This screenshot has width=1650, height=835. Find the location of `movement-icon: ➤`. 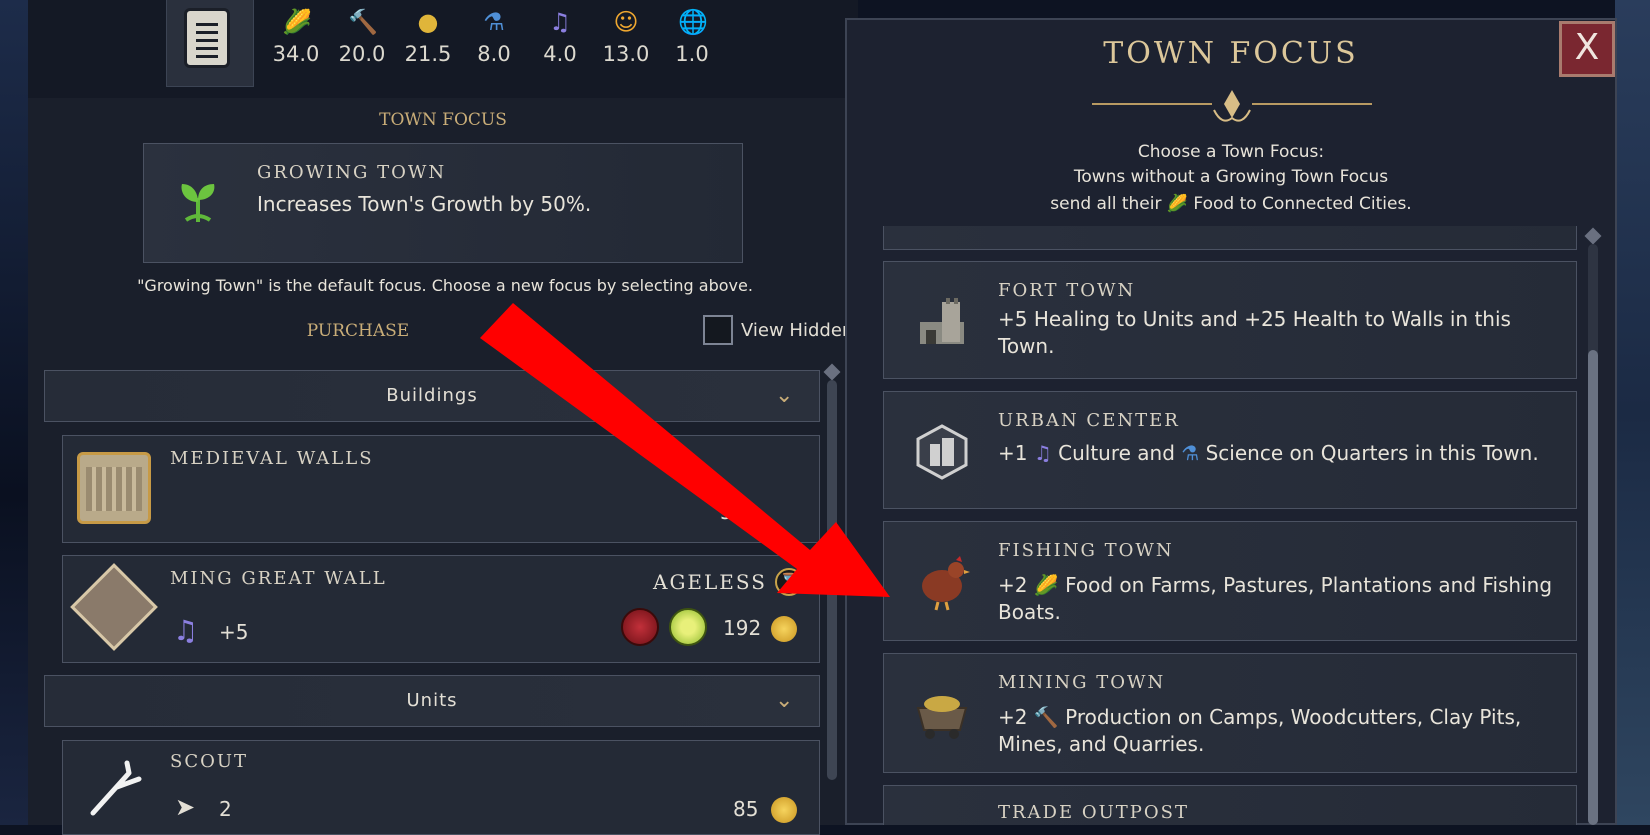

movement-icon: ➤ is located at coordinates (185, 807).